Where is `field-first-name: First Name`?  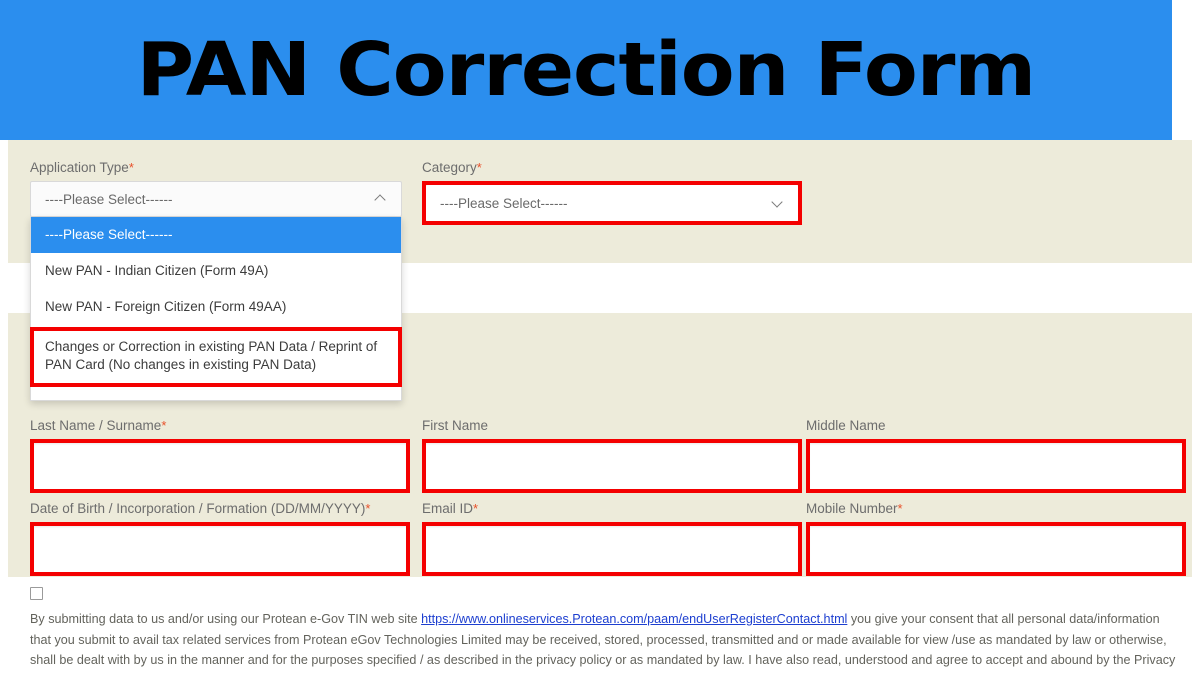 field-first-name: First Name is located at coordinates (612, 455).